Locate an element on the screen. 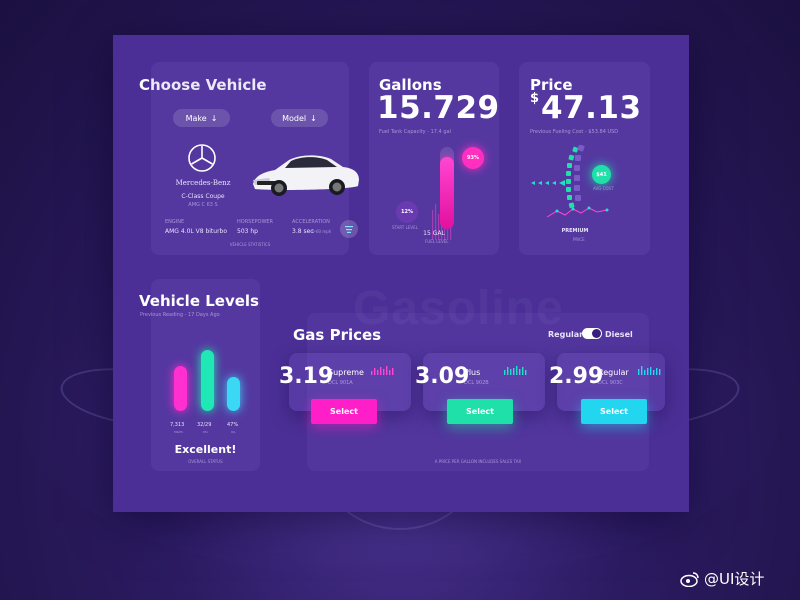 This screenshot has width=800, height=600. level-bar-oil is located at coordinates (233, 394).